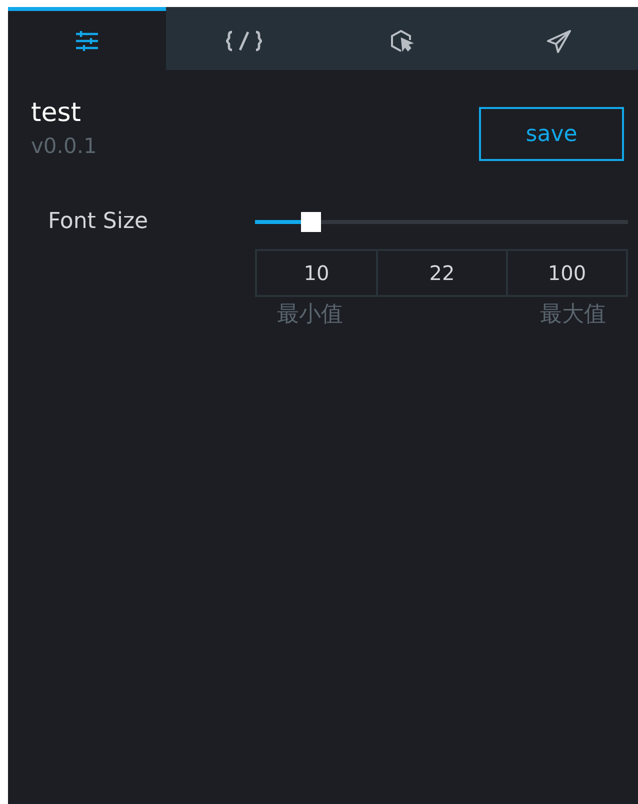 The image size is (638, 804). What do you see at coordinates (573, 315) in the screenshot?
I see `max-caption: 最大值` at bounding box center [573, 315].